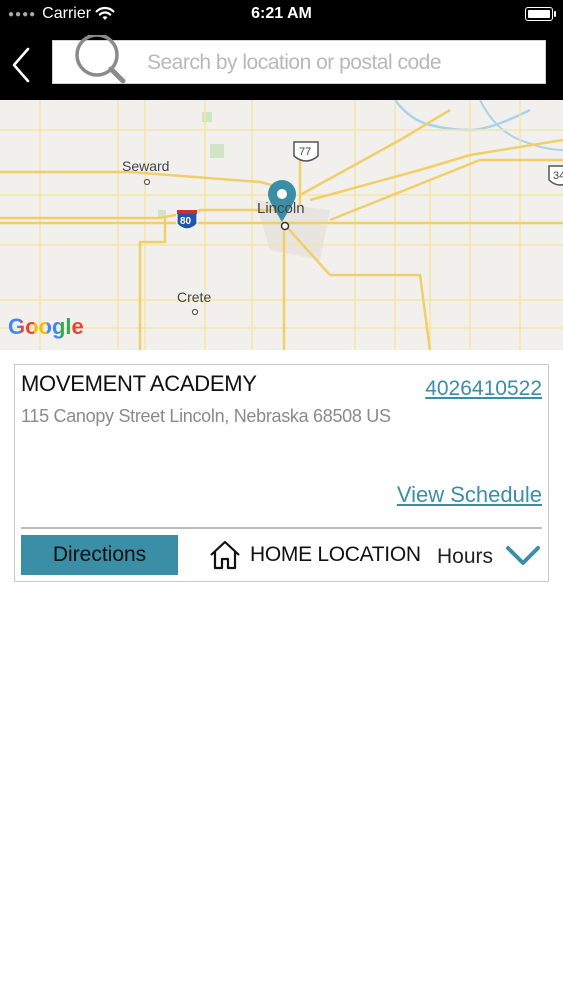 This screenshot has height=1000, width=563. I want to click on view-schedule-link: View Schedule, so click(469, 495).